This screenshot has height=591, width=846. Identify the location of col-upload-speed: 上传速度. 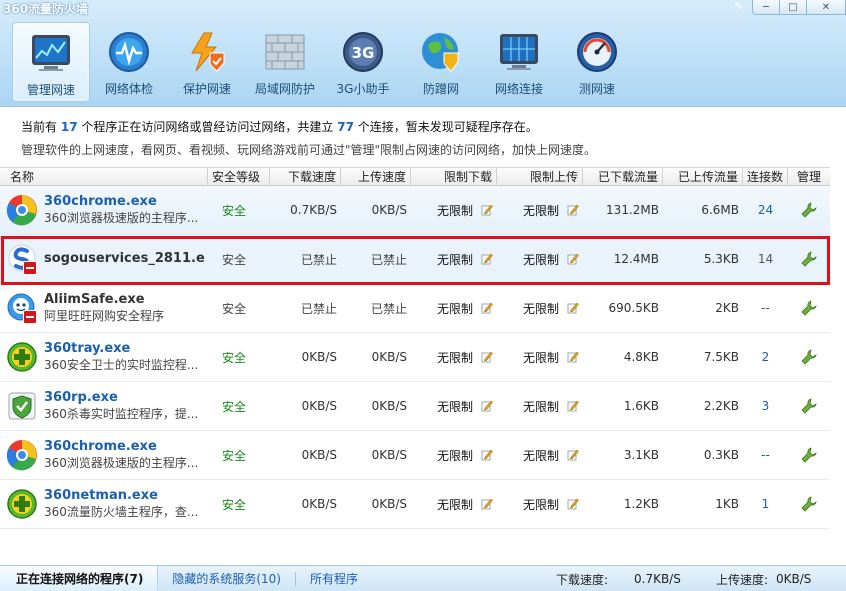
(376, 177).